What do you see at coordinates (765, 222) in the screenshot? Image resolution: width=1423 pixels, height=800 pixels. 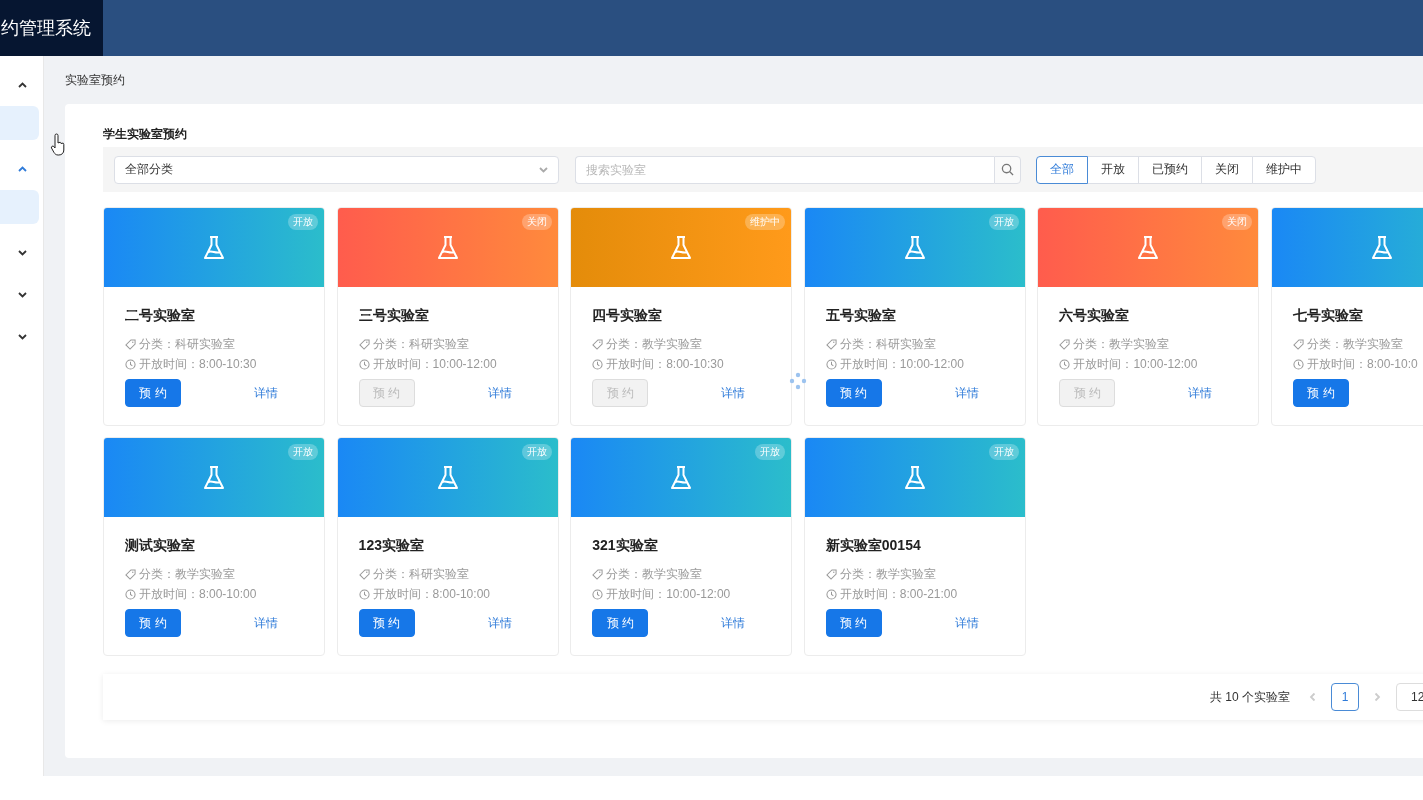 I see `status-badge: 维护中` at bounding box center [765, 222].